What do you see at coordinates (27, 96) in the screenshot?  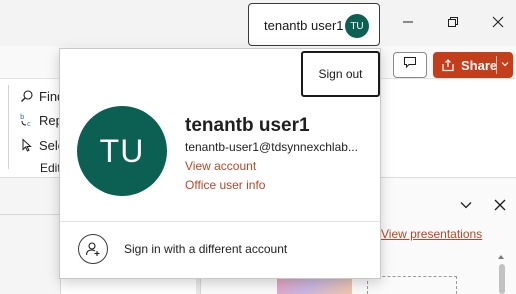 I see `search-icon` at bounding box center [27, 96].